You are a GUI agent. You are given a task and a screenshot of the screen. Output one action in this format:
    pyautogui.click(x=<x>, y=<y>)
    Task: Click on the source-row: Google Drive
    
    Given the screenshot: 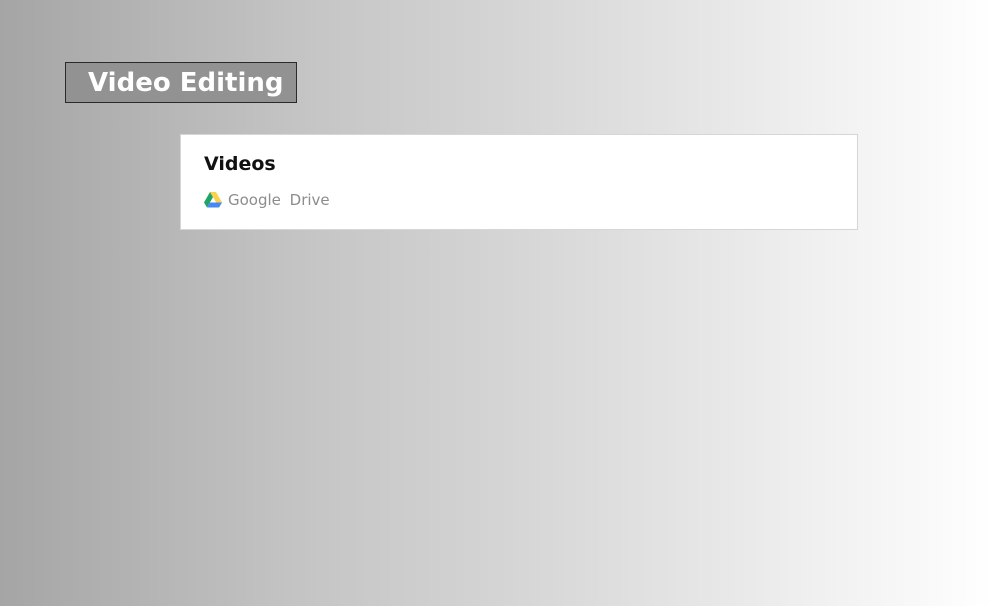 What is the action you would take?
    pyautogui.click(x=267, y=200)
    